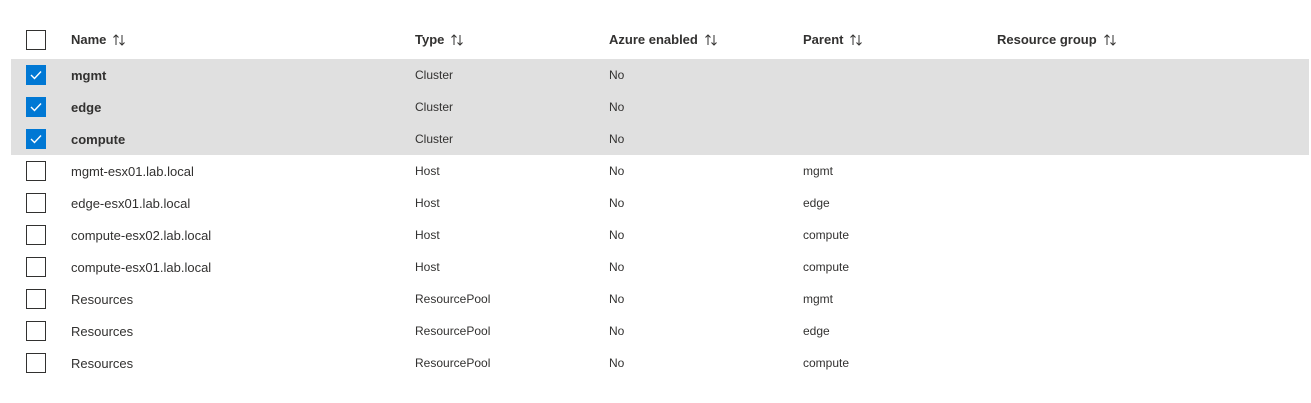 Image resolution: width=1311 pixels, height=403 pixels. I want to click on column-header-azure-enabled: Azure enabled, so click(663, 39).